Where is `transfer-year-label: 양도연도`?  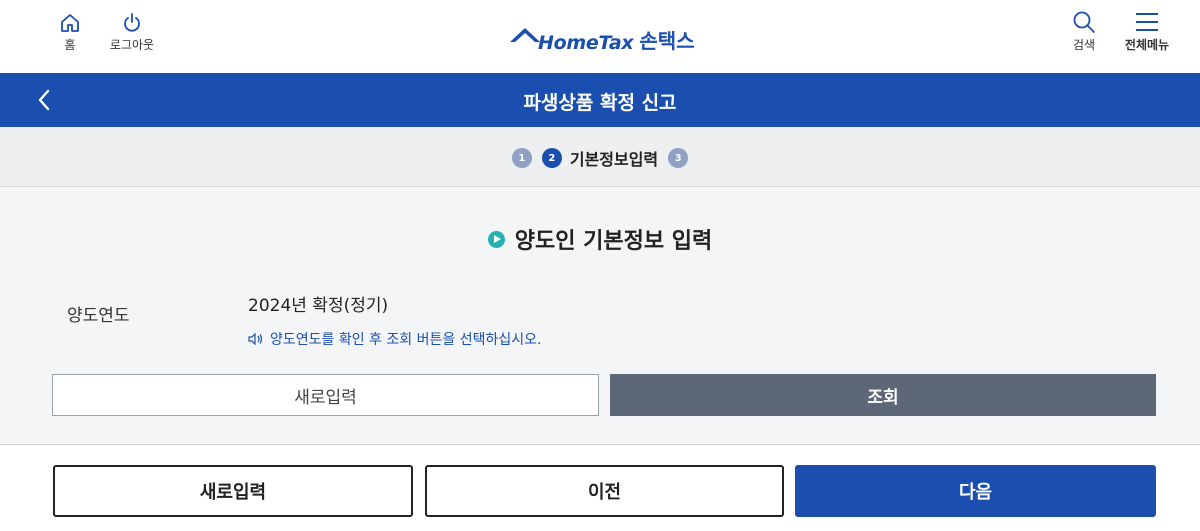
transfer-year-label: 양도연도 is located at coordinates (98, 316).